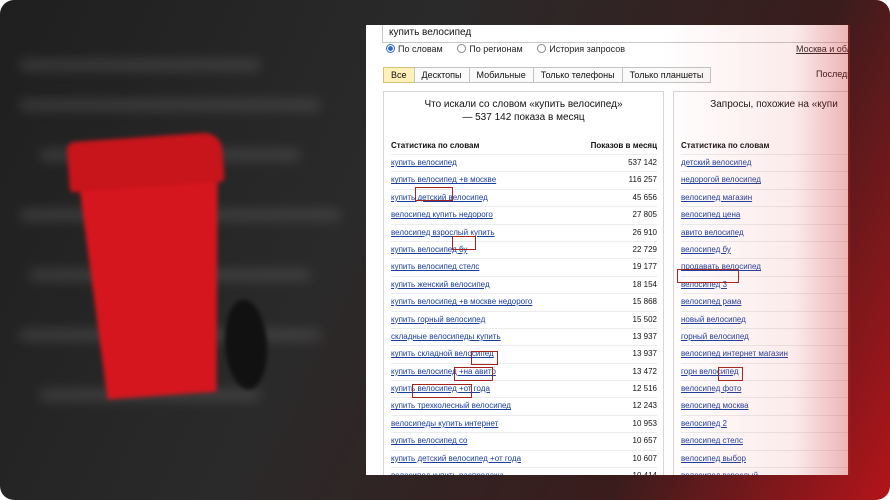 The height and width of the screenshot is (500, 890). Describe the element at coordinates (716, 197) in the screenshot. I see `similar-query-link: велосипед магазин` at that location.